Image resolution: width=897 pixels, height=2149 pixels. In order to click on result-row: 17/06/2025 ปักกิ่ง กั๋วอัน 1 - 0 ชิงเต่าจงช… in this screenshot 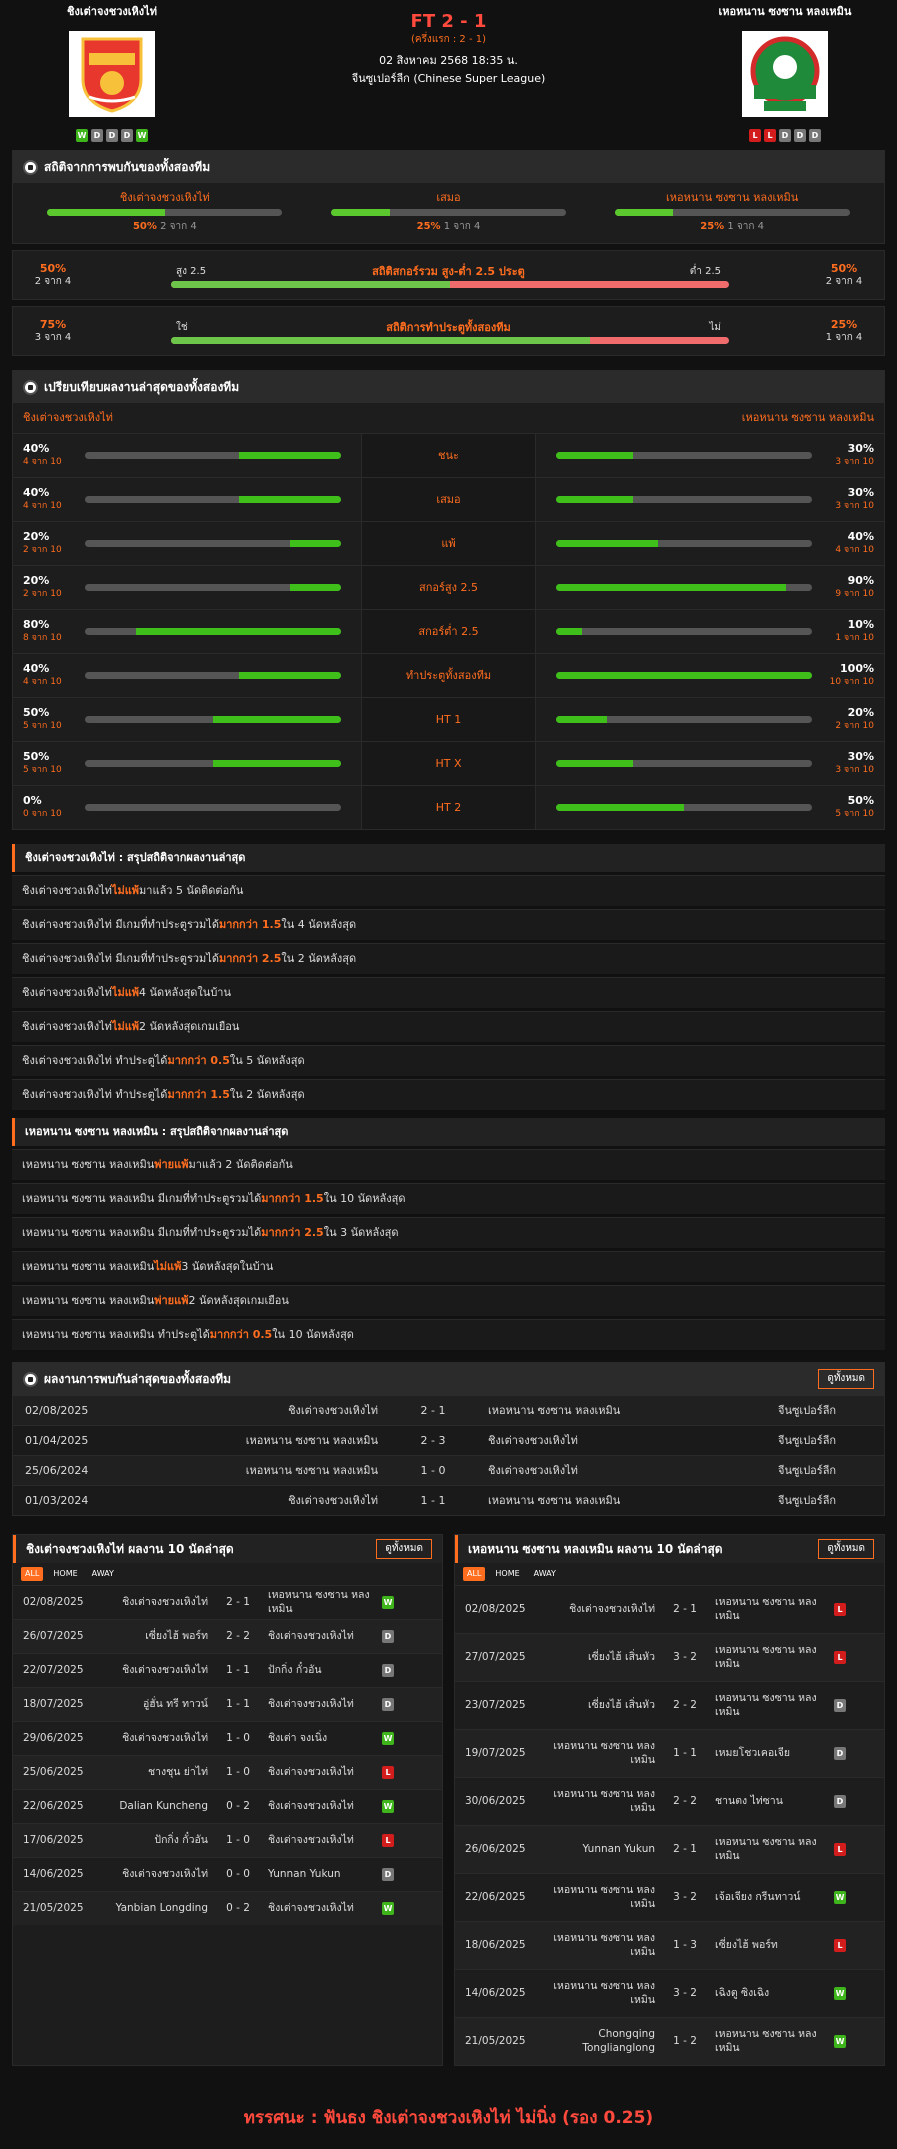, I will do `click(227, 1840)`.